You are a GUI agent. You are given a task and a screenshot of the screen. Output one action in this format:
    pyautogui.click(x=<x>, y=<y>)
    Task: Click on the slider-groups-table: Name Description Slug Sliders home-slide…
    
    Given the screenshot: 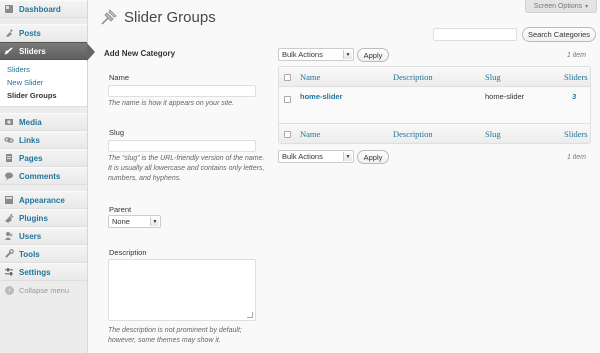 What is the action you would take?
    pyautogui.click(x=434, y=105)
    